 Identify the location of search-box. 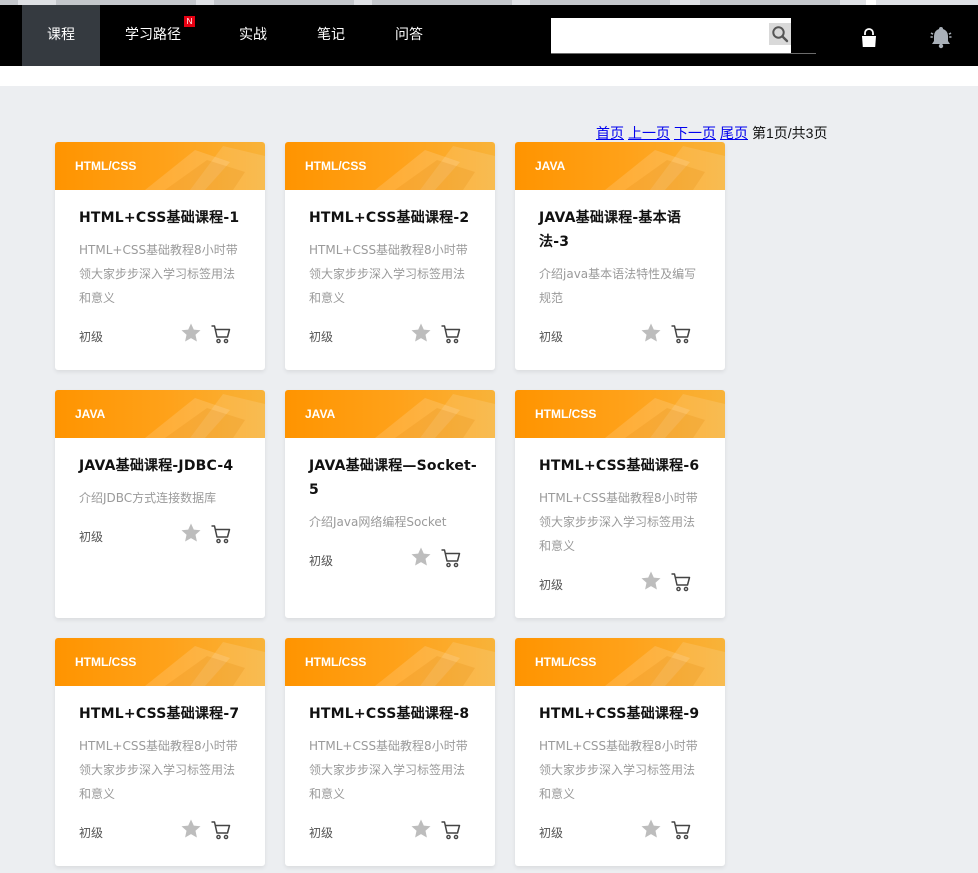
(671, 36).